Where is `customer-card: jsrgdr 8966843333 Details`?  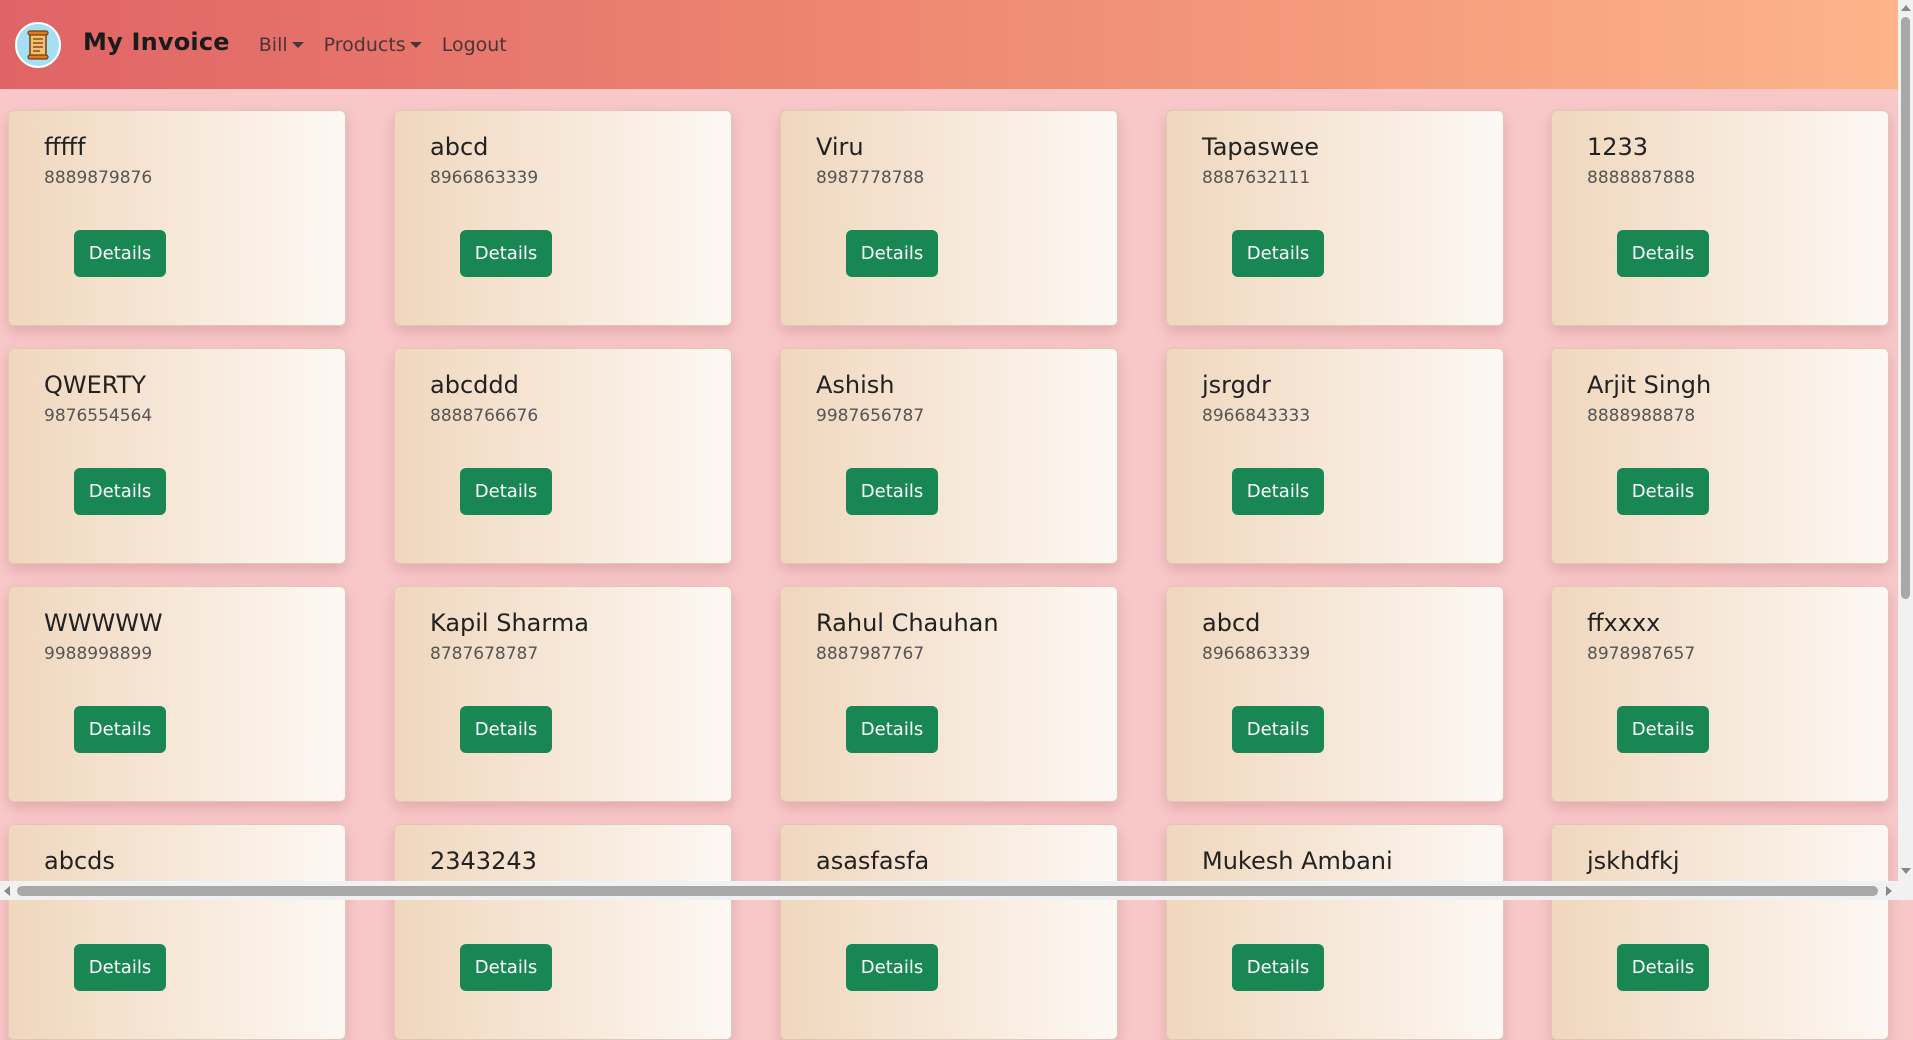 customer-card: jsrgdr 8966843333 Details is located at coordinates (1335, 456).